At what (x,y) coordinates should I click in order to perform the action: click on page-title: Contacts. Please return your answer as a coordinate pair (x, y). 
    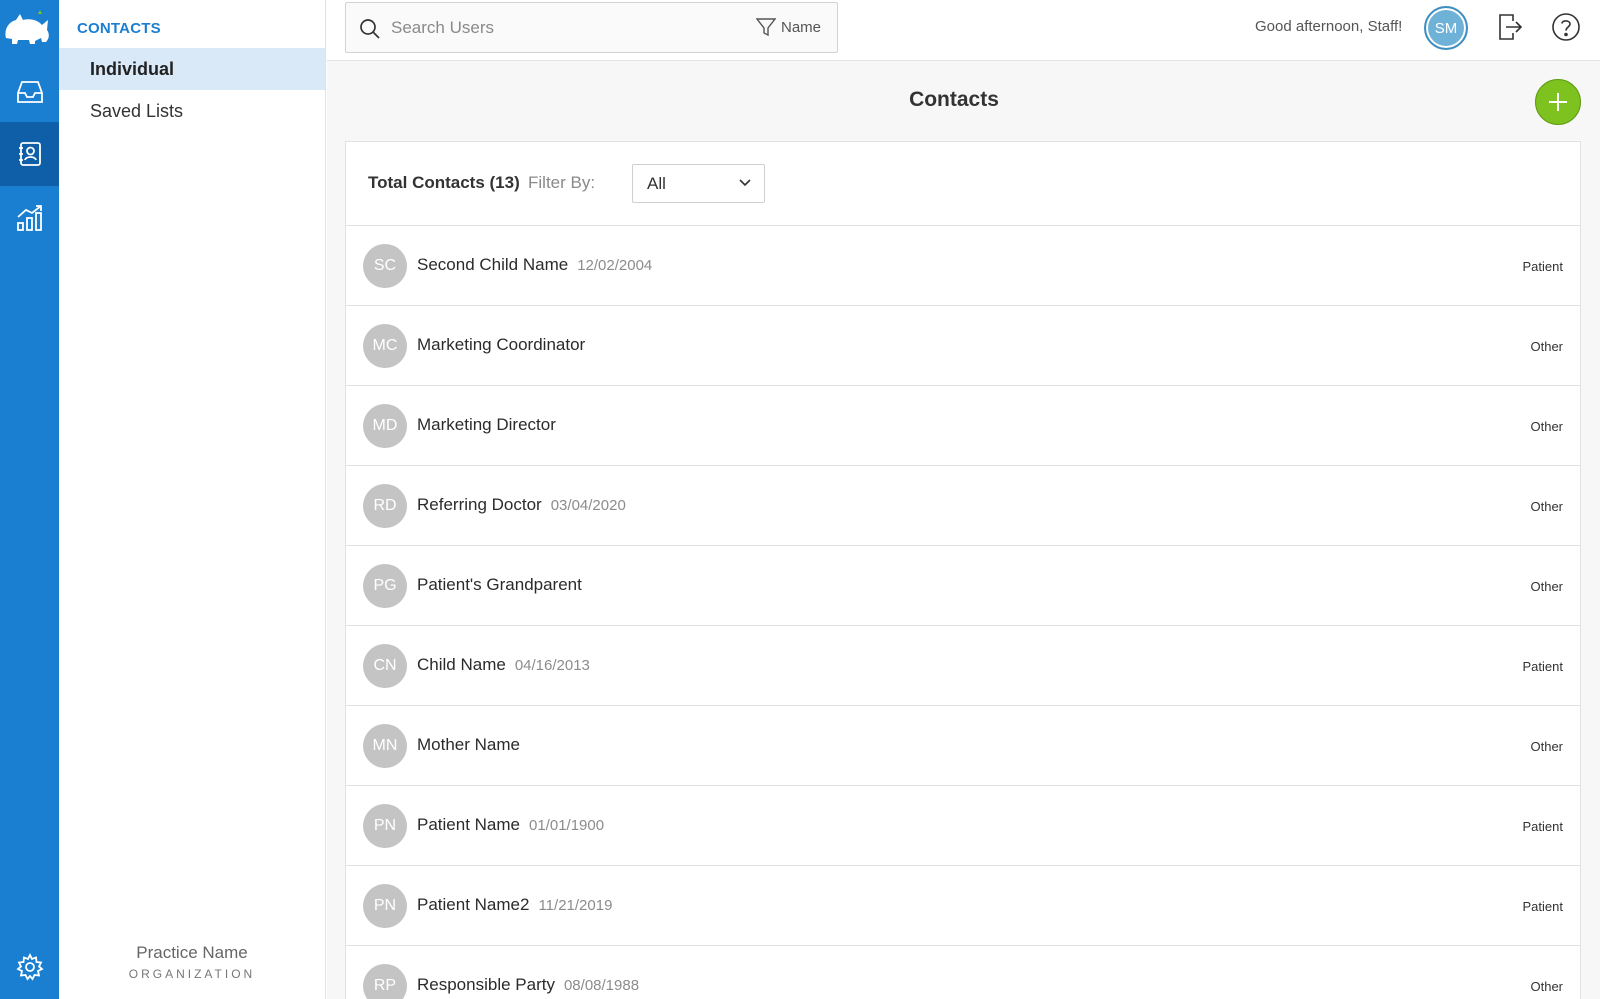
    Looking at the image, I should click on (954, 99).